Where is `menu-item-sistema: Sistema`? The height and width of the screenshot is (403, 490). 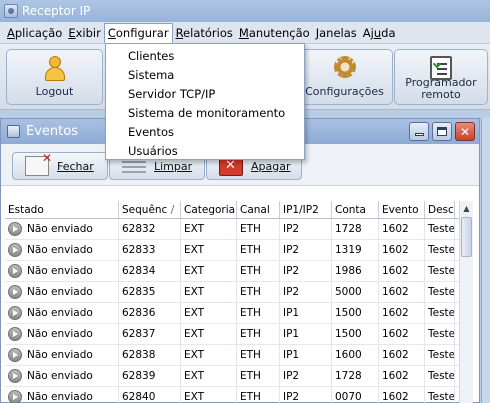
menu-item-sistema: Sistema is located at coordinates (205, 75).